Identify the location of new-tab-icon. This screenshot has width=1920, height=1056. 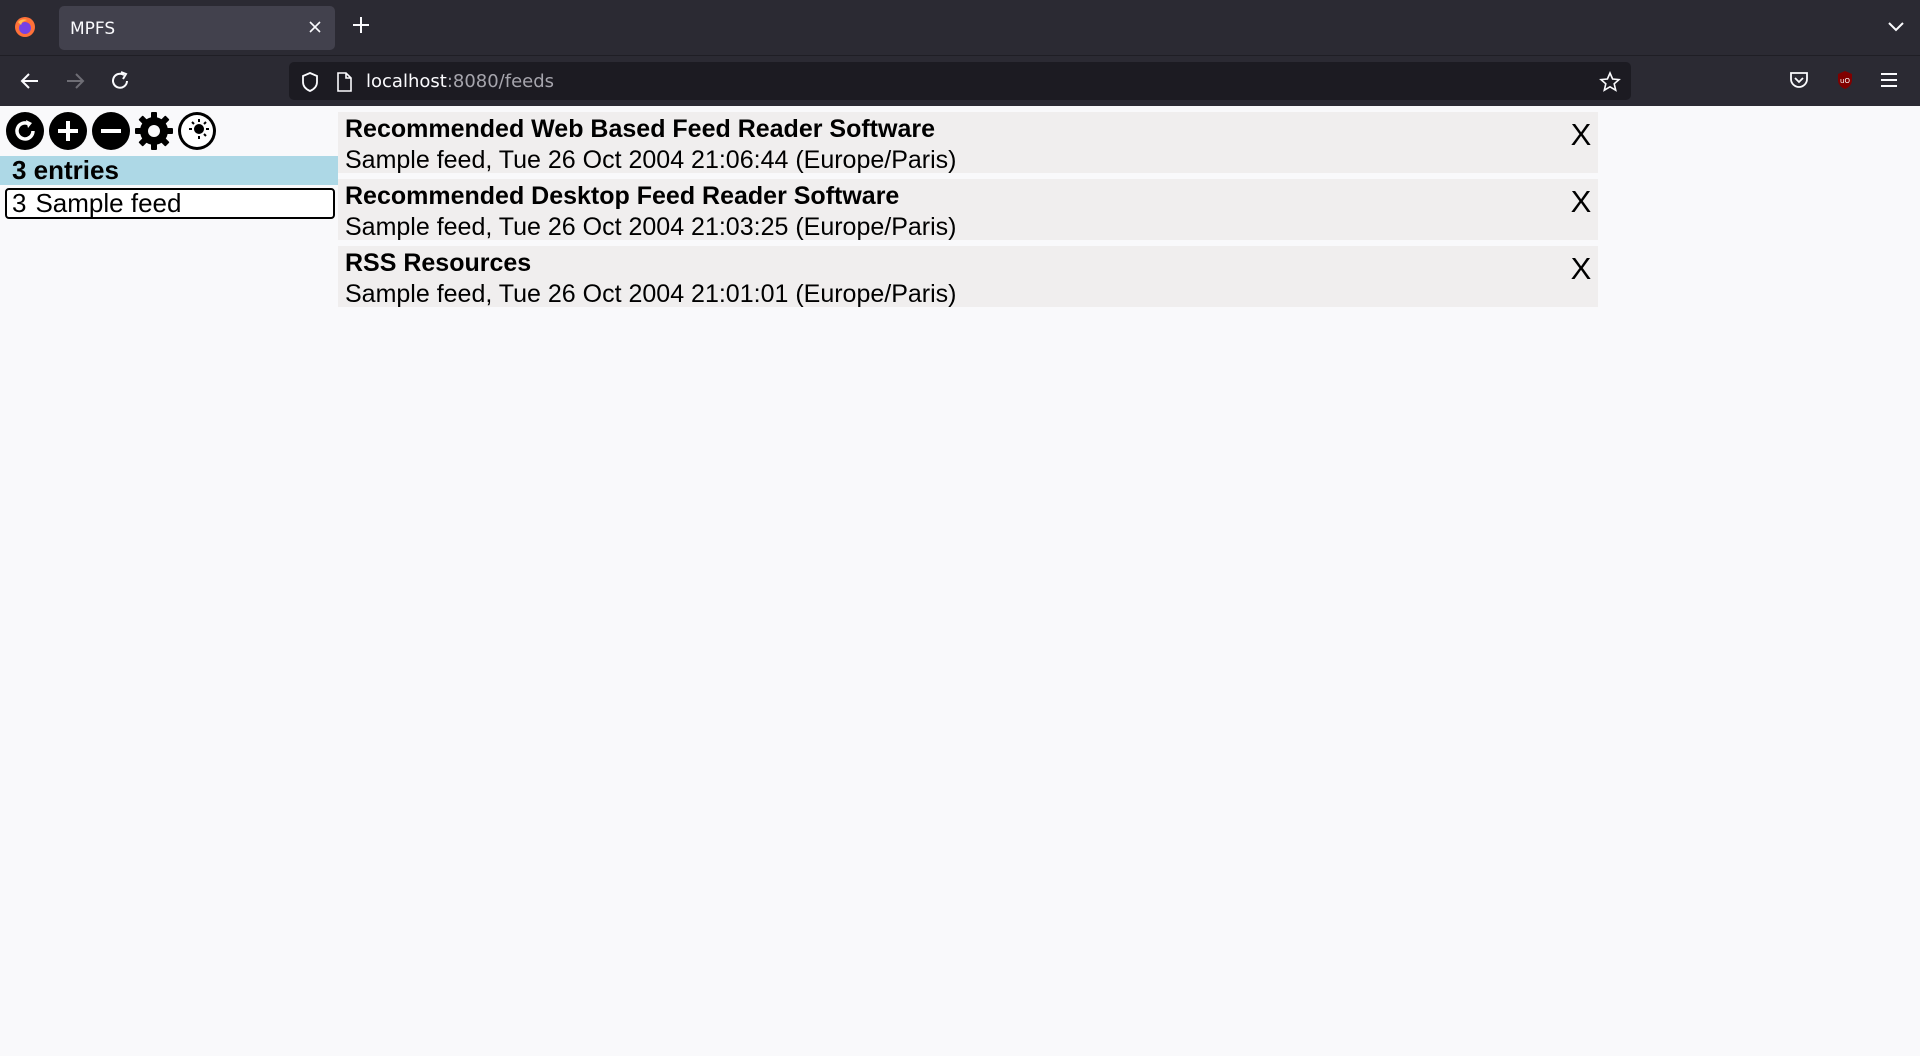
(361, 25).